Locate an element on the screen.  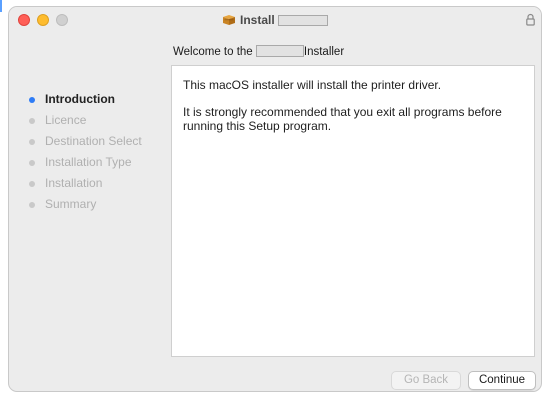
redacted-title-part is located at coordinates (303, 20).